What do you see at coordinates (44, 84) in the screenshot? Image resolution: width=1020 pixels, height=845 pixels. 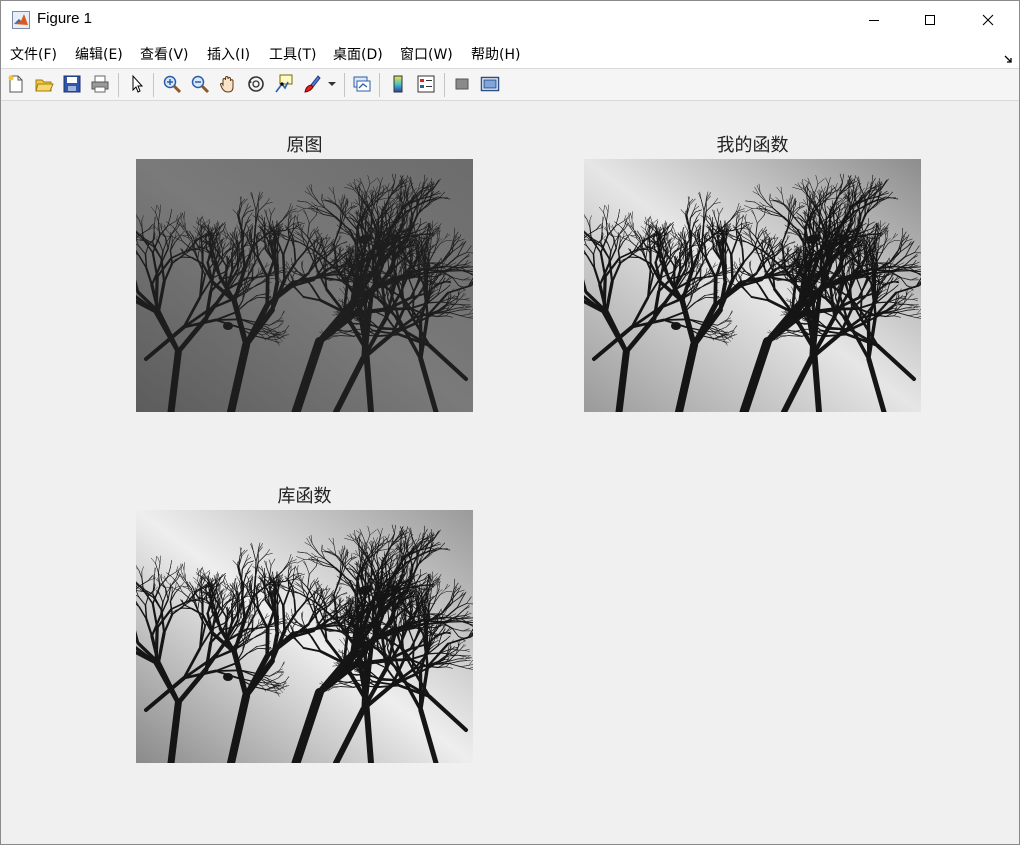 I see `open-file-icon` at bounding box center [44, 84].